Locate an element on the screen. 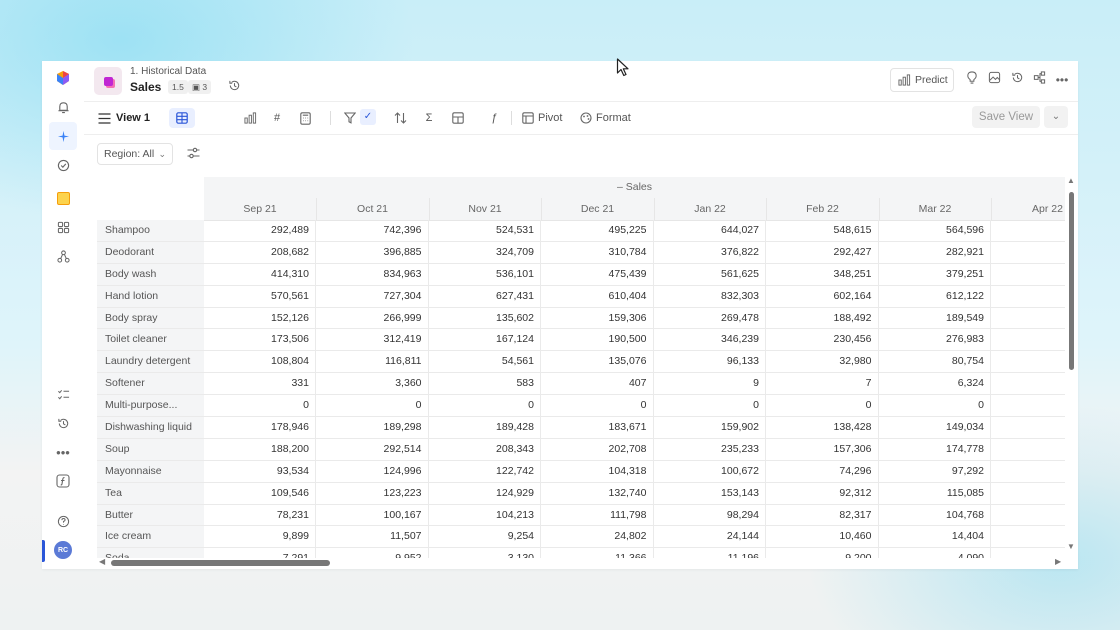  table-cell: 310,784 is located at coordinates (598, 252).